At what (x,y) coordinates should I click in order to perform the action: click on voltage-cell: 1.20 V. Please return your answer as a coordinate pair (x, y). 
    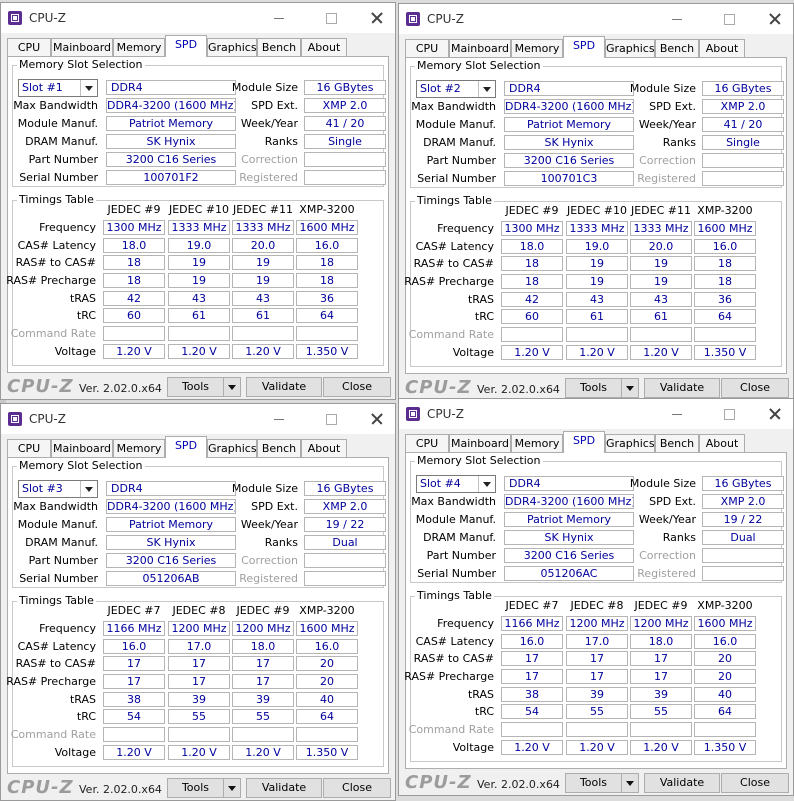
    Looking at the image, I should click on (199, 351).